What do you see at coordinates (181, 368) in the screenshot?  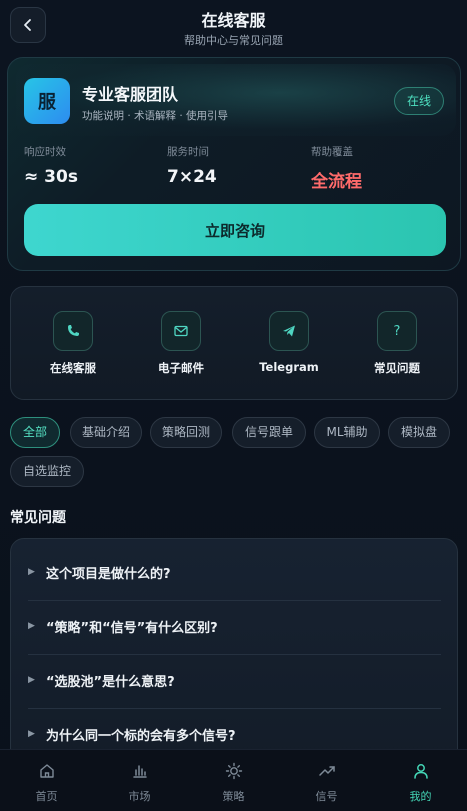 I see `contact-label: 电子邮件` at bounding box center [181, 368].